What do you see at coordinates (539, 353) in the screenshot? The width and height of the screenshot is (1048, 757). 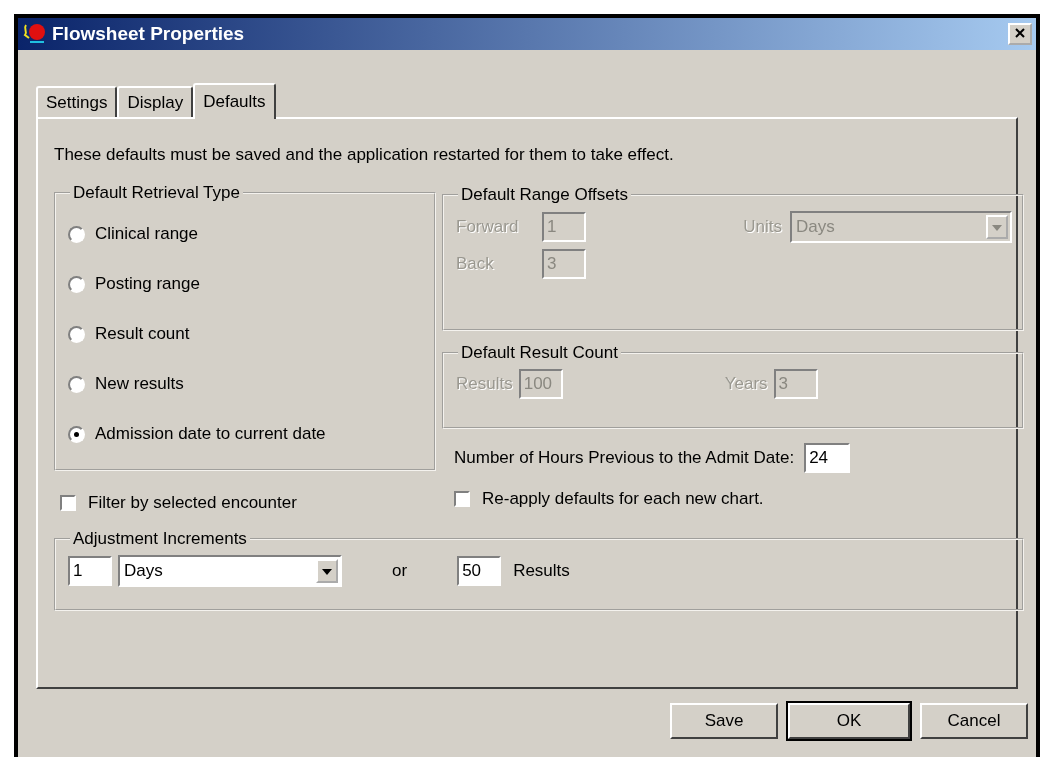 I see `group-title: Default Result Count` at bounding box center [539, 353].